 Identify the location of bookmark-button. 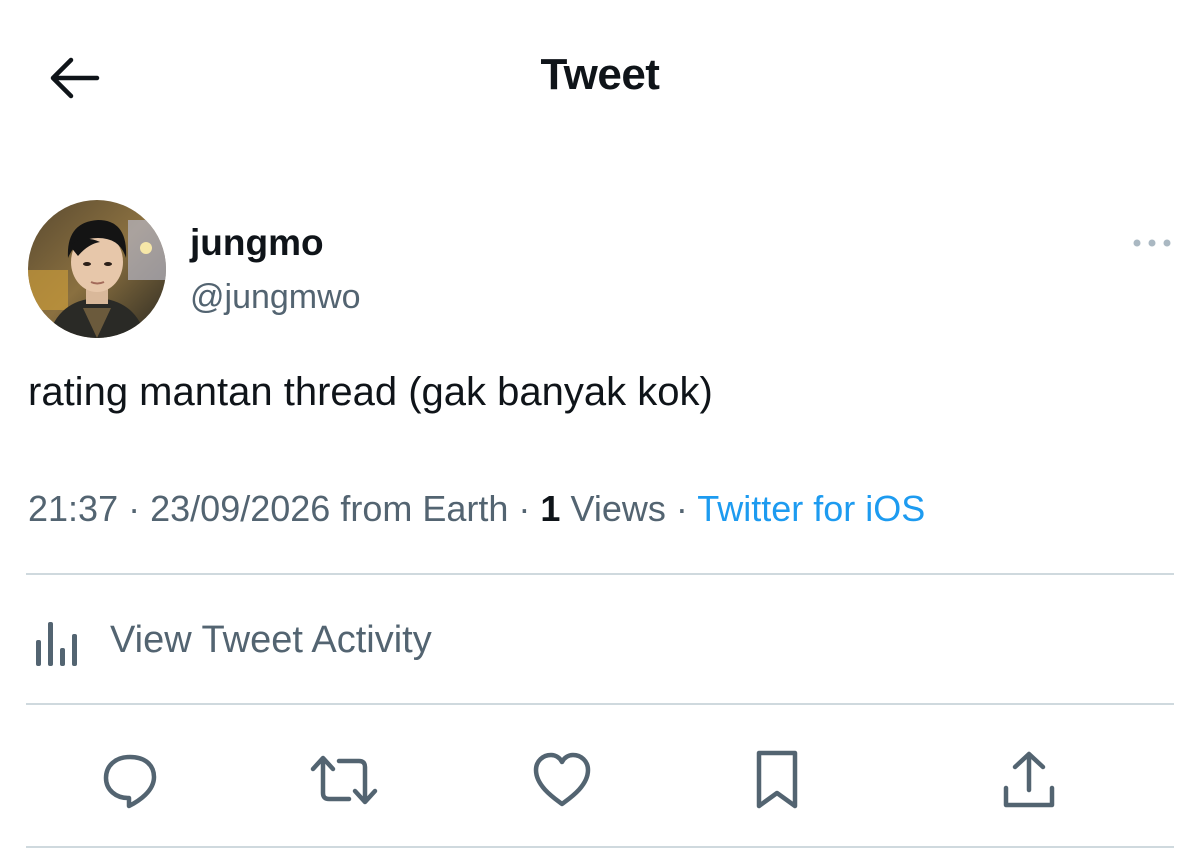
(777, 780).